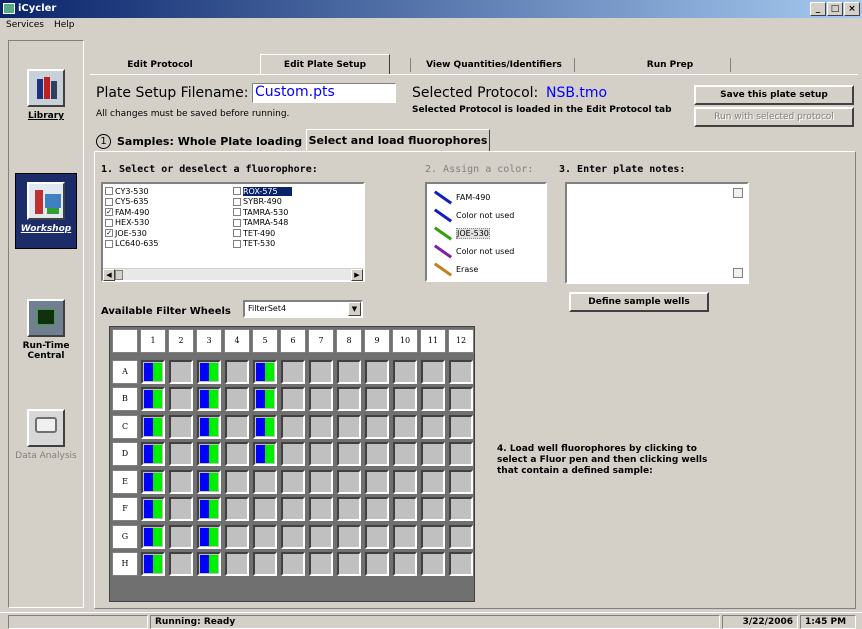 This screenshot has width=862, height=629. Describe the element at coordinates (125, 564) in the screenshot. I see `plate-row-header: H` at that location.